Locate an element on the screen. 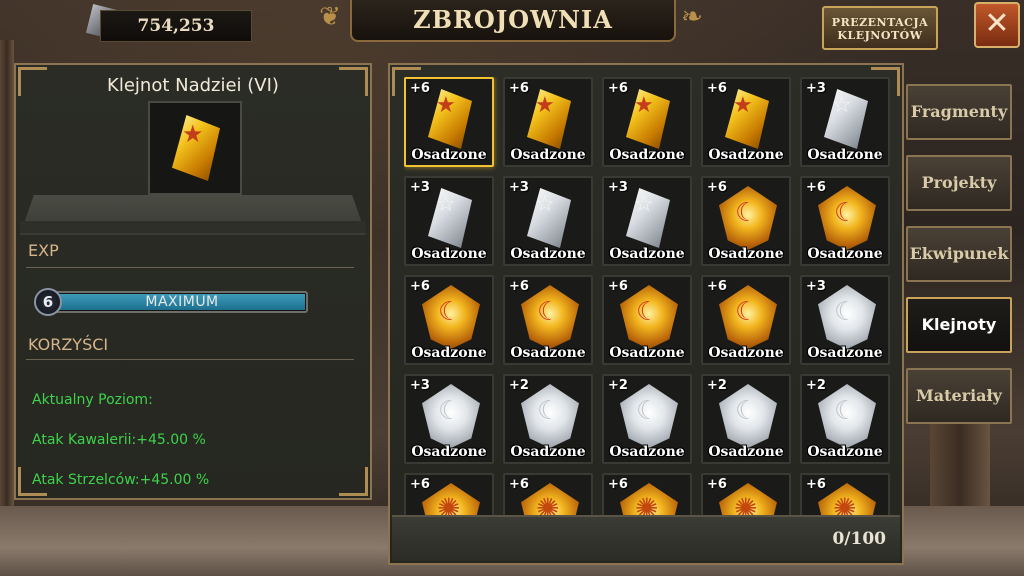 This screenshot has width=1024, height=576. title-ornament-right-icon: ❧ is located at coordinates (692, 17).